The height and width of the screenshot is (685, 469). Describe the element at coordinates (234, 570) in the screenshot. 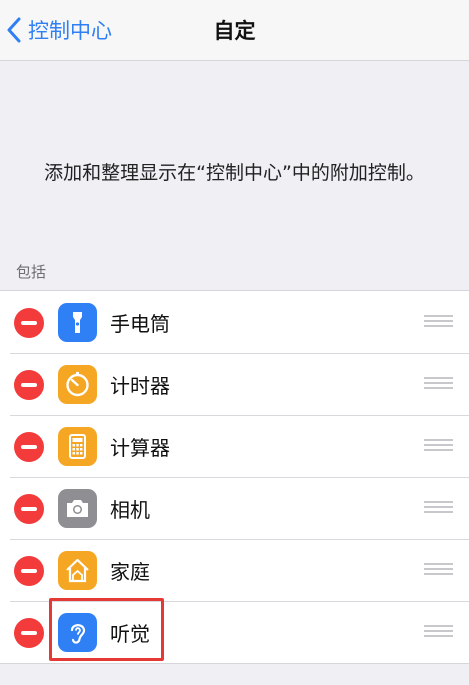

I see `list-item-home: 家庭` at that location.